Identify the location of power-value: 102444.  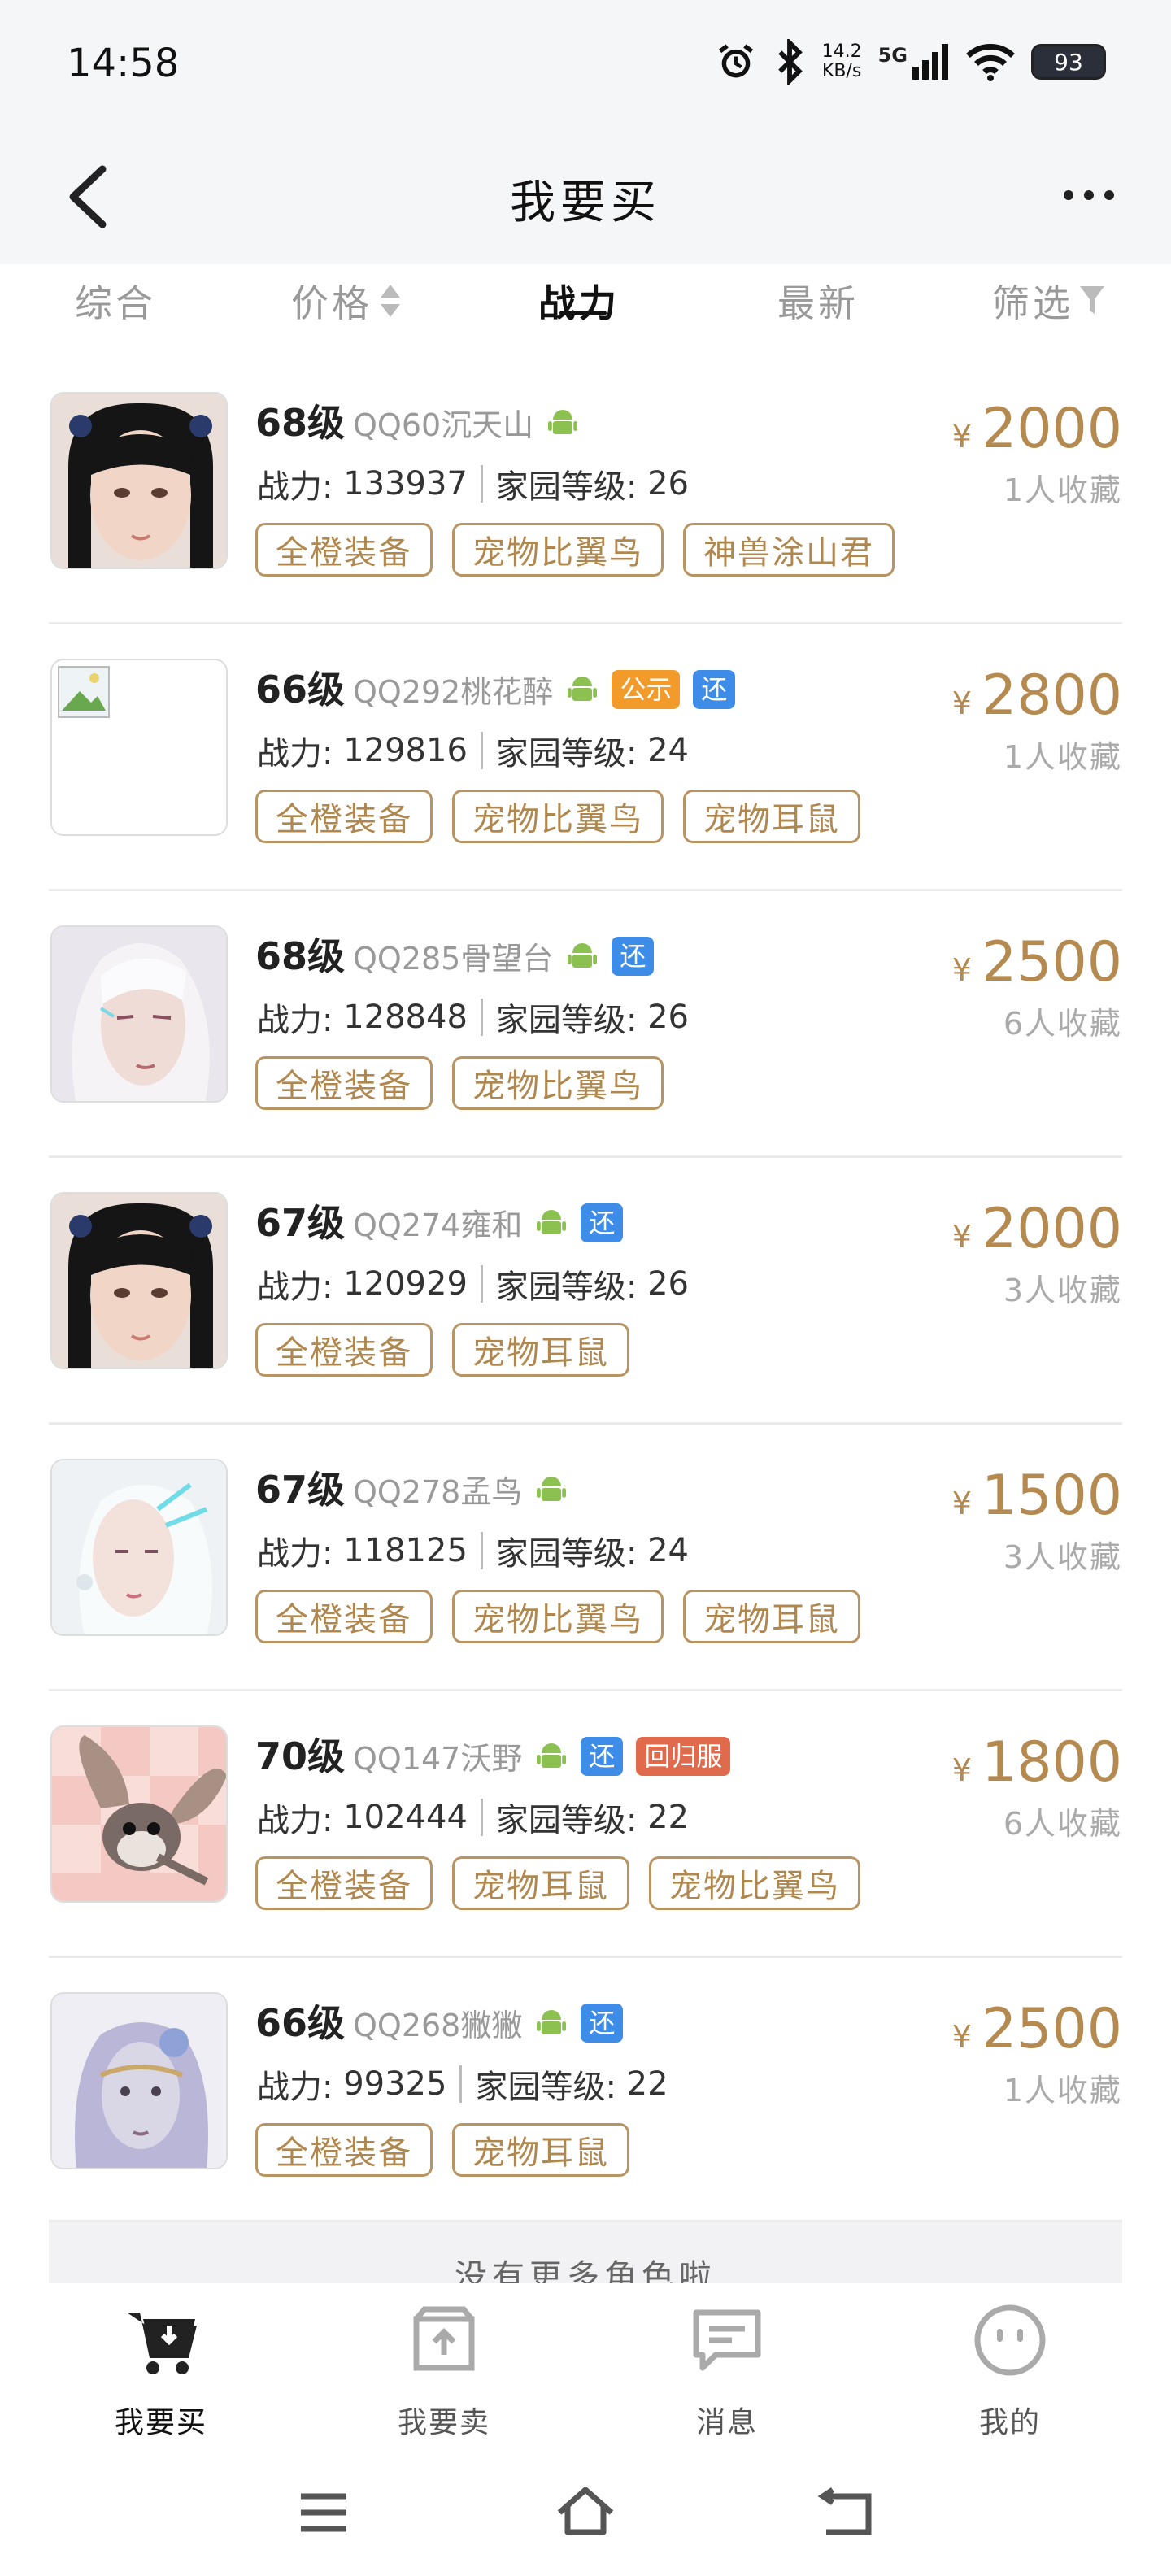
(406, 1818).